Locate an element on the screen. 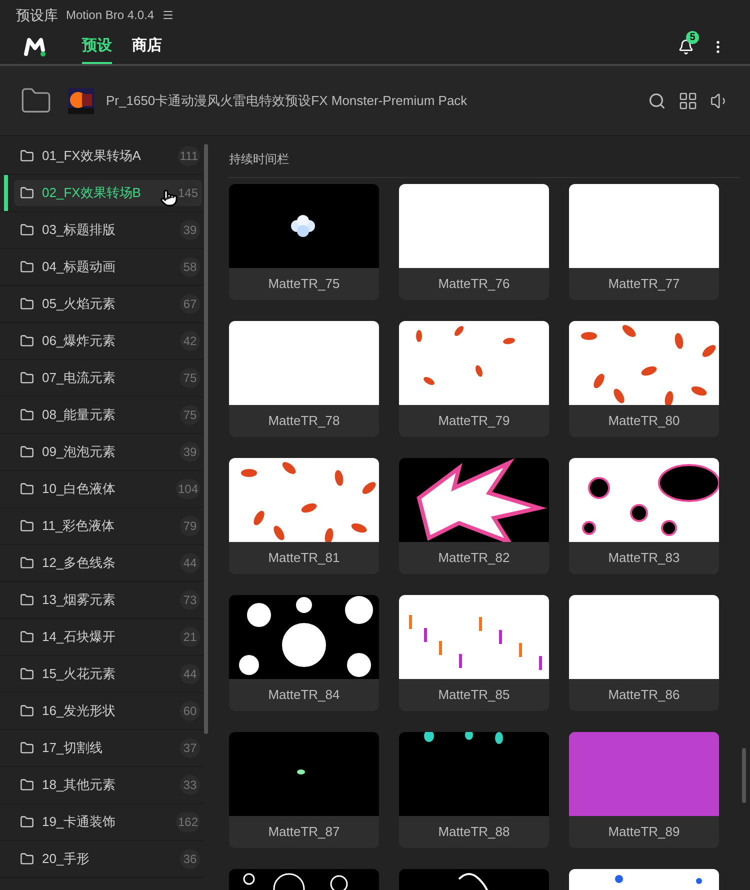  category-name: 02_FX效果转场B is located at coordinates (91, 193).